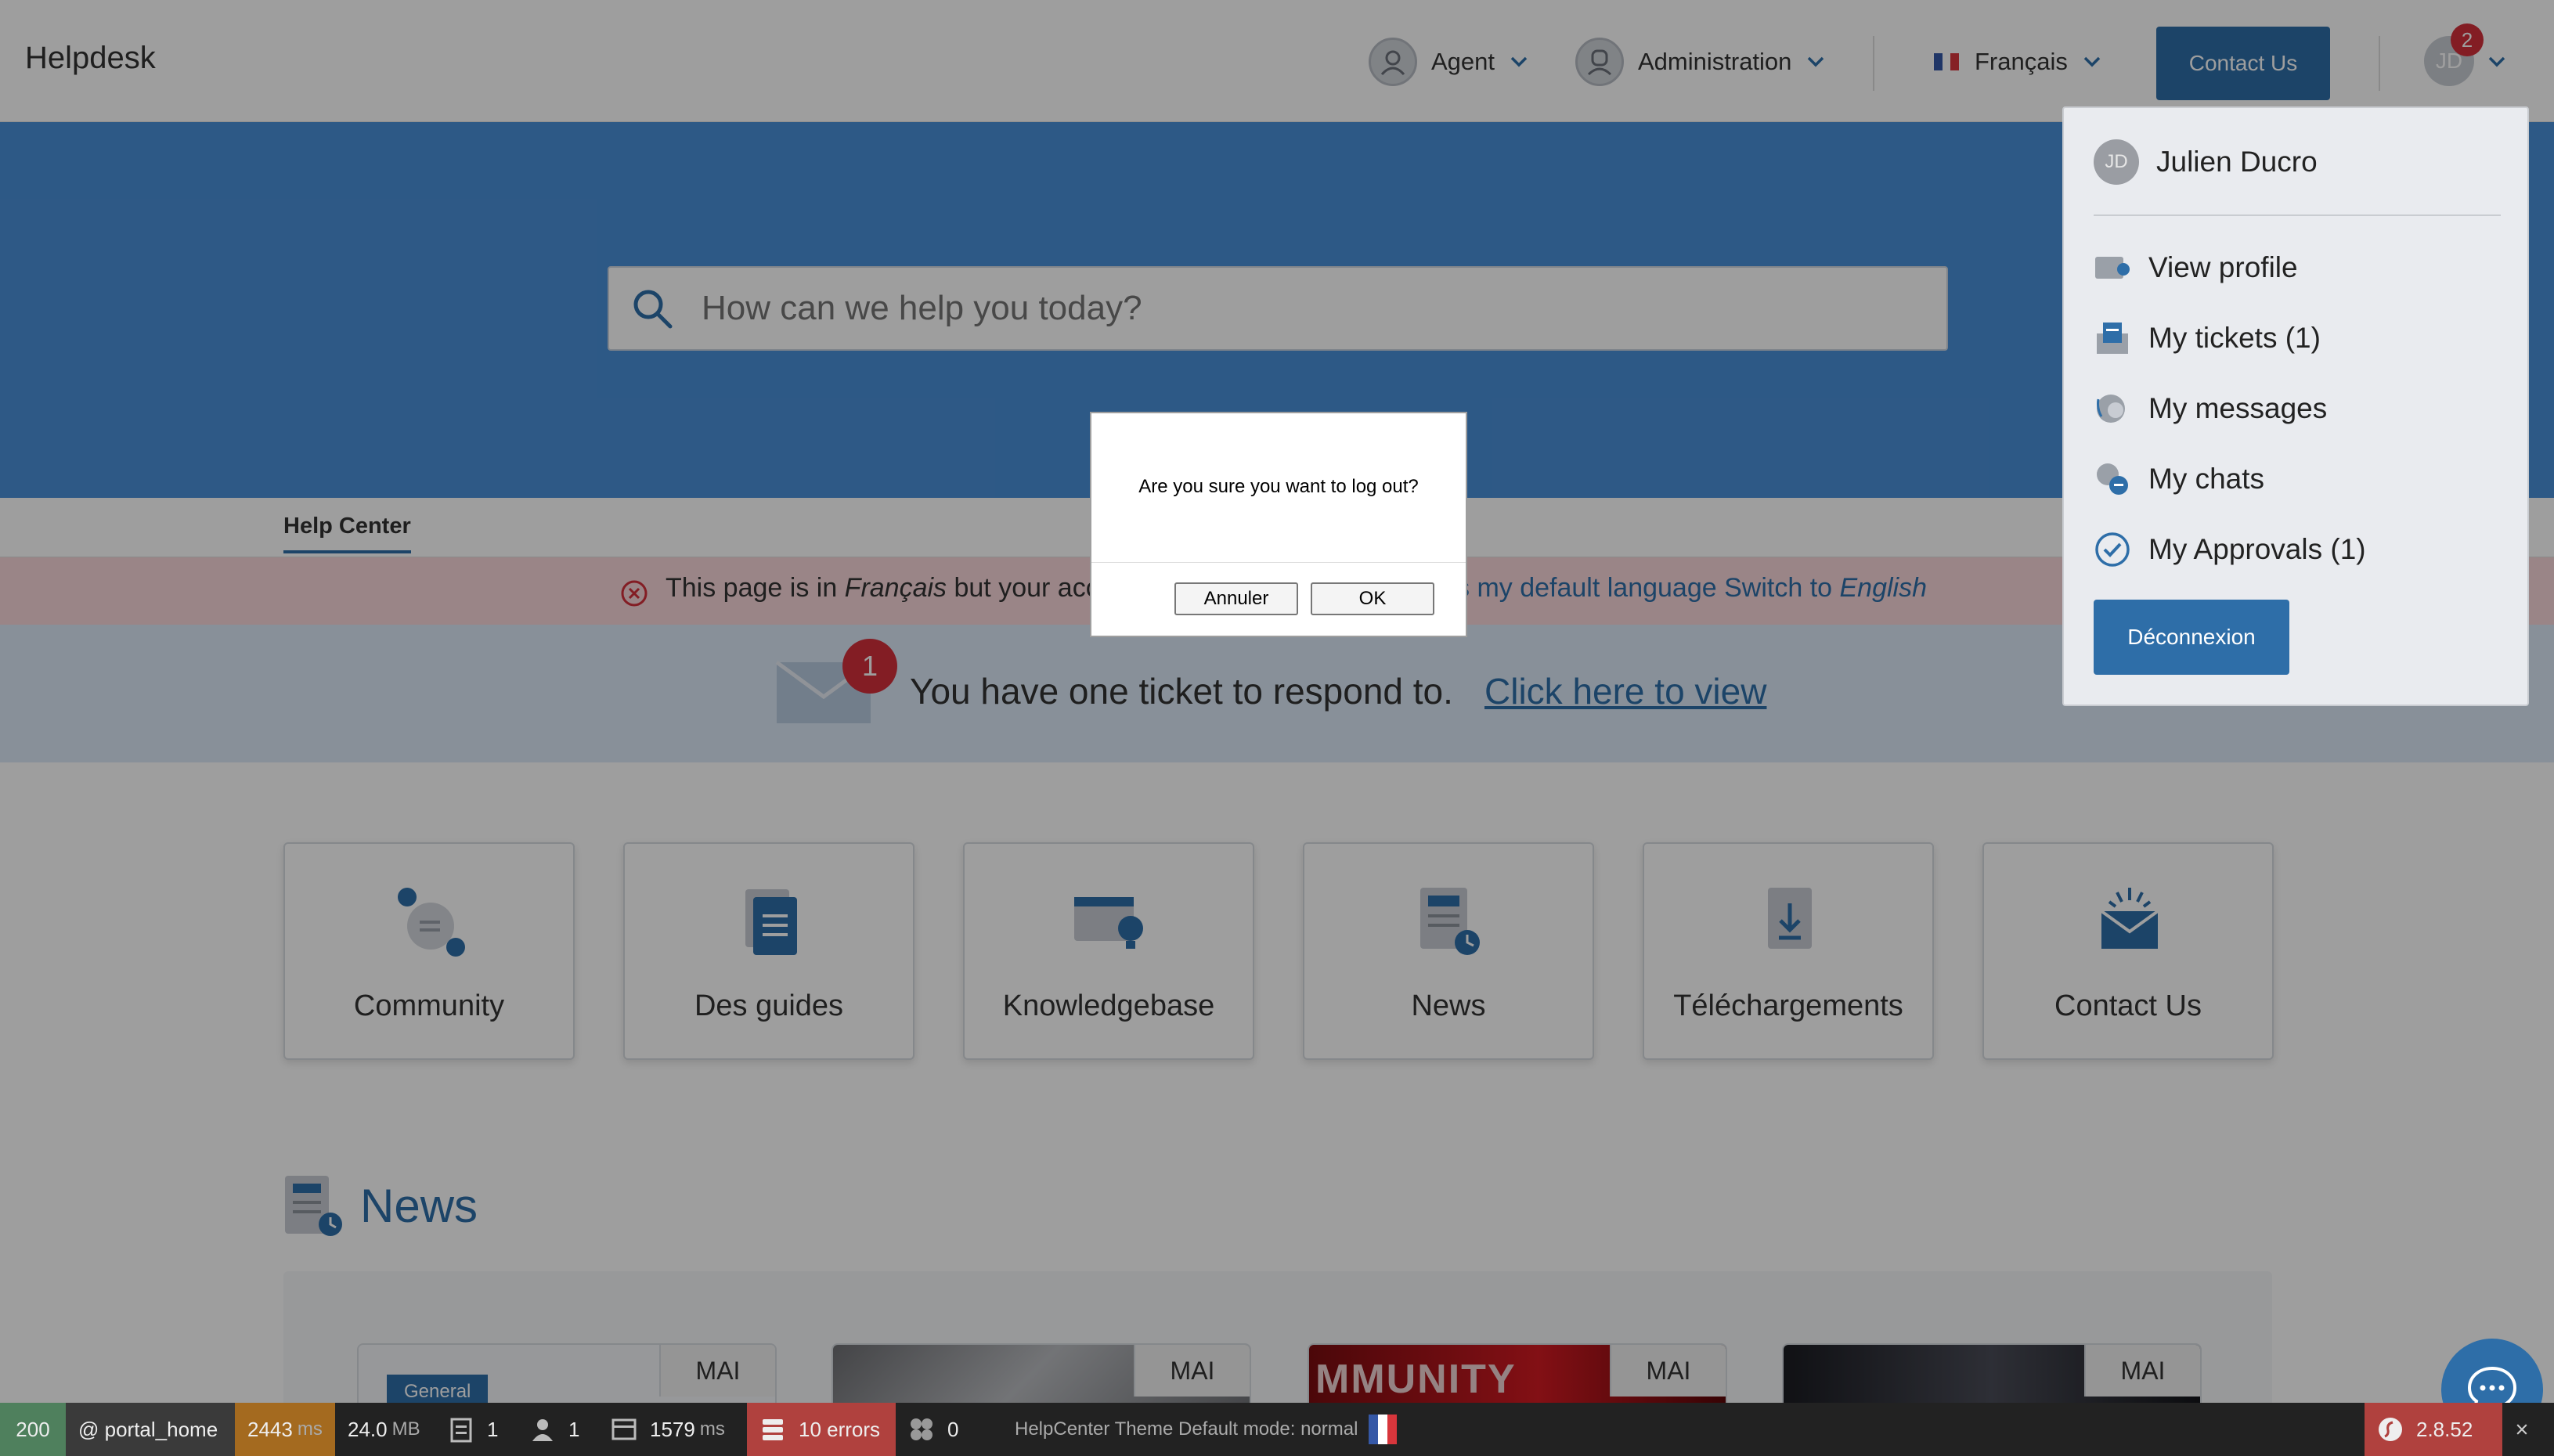 The height and width of the screenshot is (1456, 2554). What do you see at coordinates (921, 1429) in the screenshot?
I see `events-icon` at bounding box center [921, 1429].